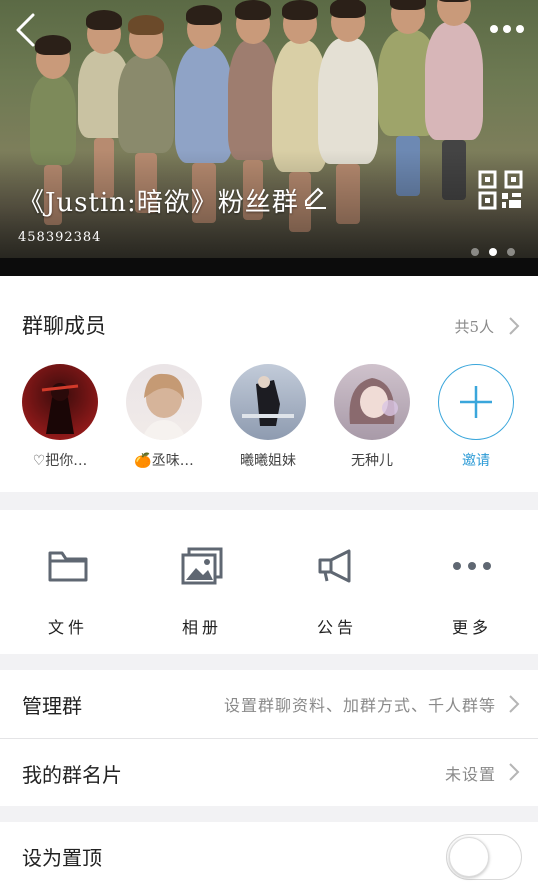  Describe the element at coordinates (315, 196) in the screenshot. I see `edit-pencil-icon` at that location.